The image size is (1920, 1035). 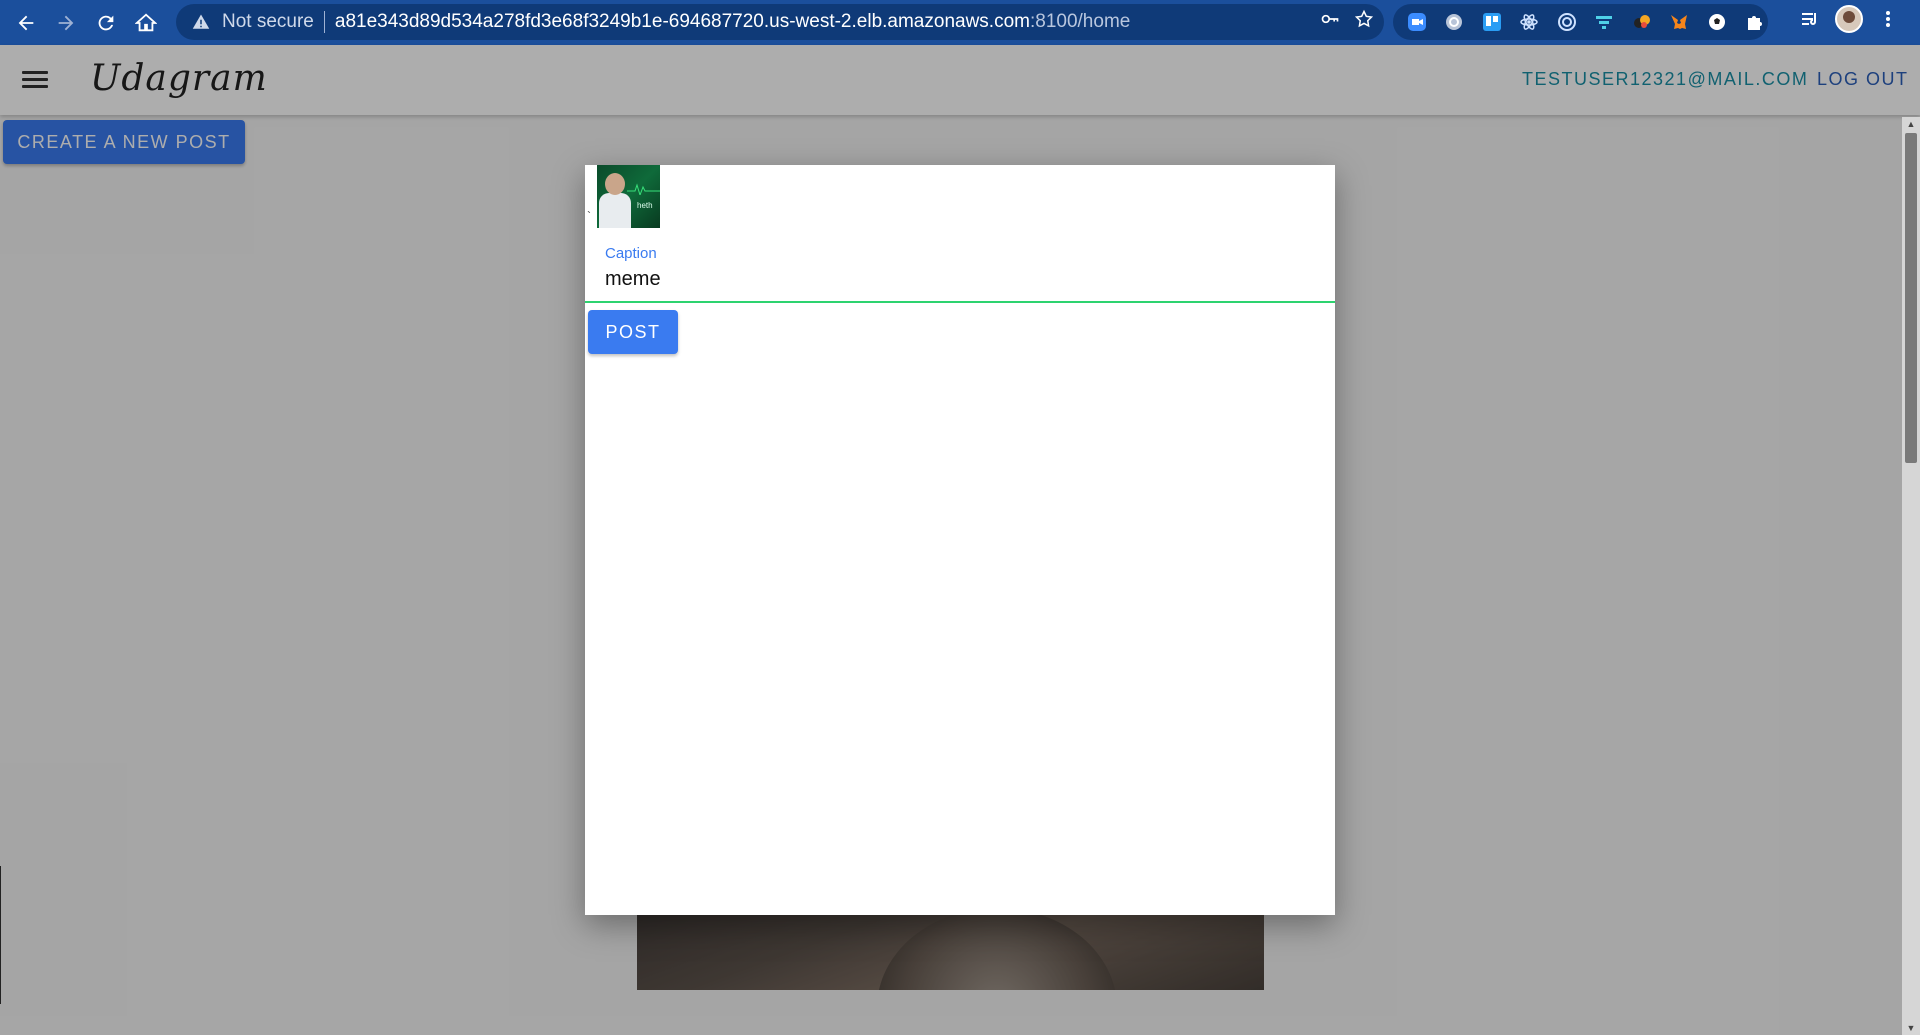 I want to click on url-path: :8100/home, so click(x=1080, y=22).